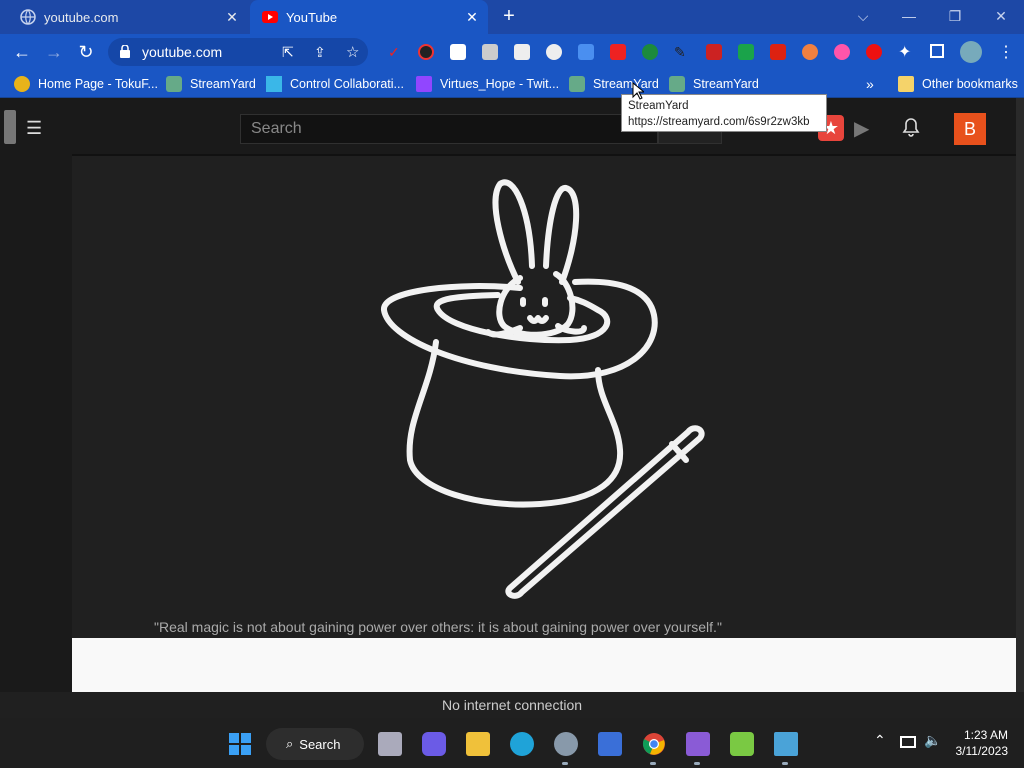  Describe the element at coordinates (554, 52) in the screenshot. I see `extension-download-icon` at that location.